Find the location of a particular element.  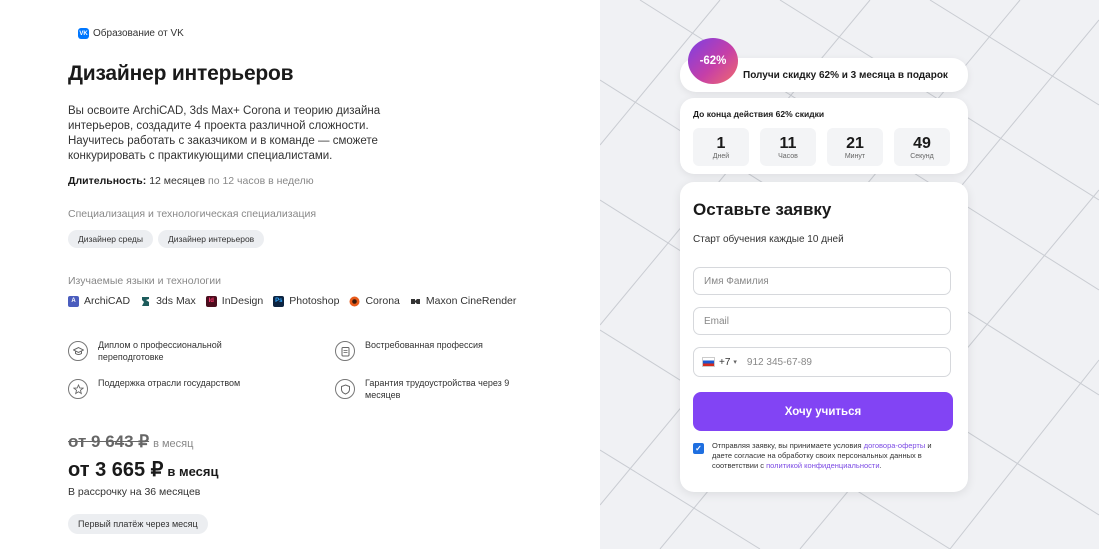

phone-input is located at coordinates (831, 362).